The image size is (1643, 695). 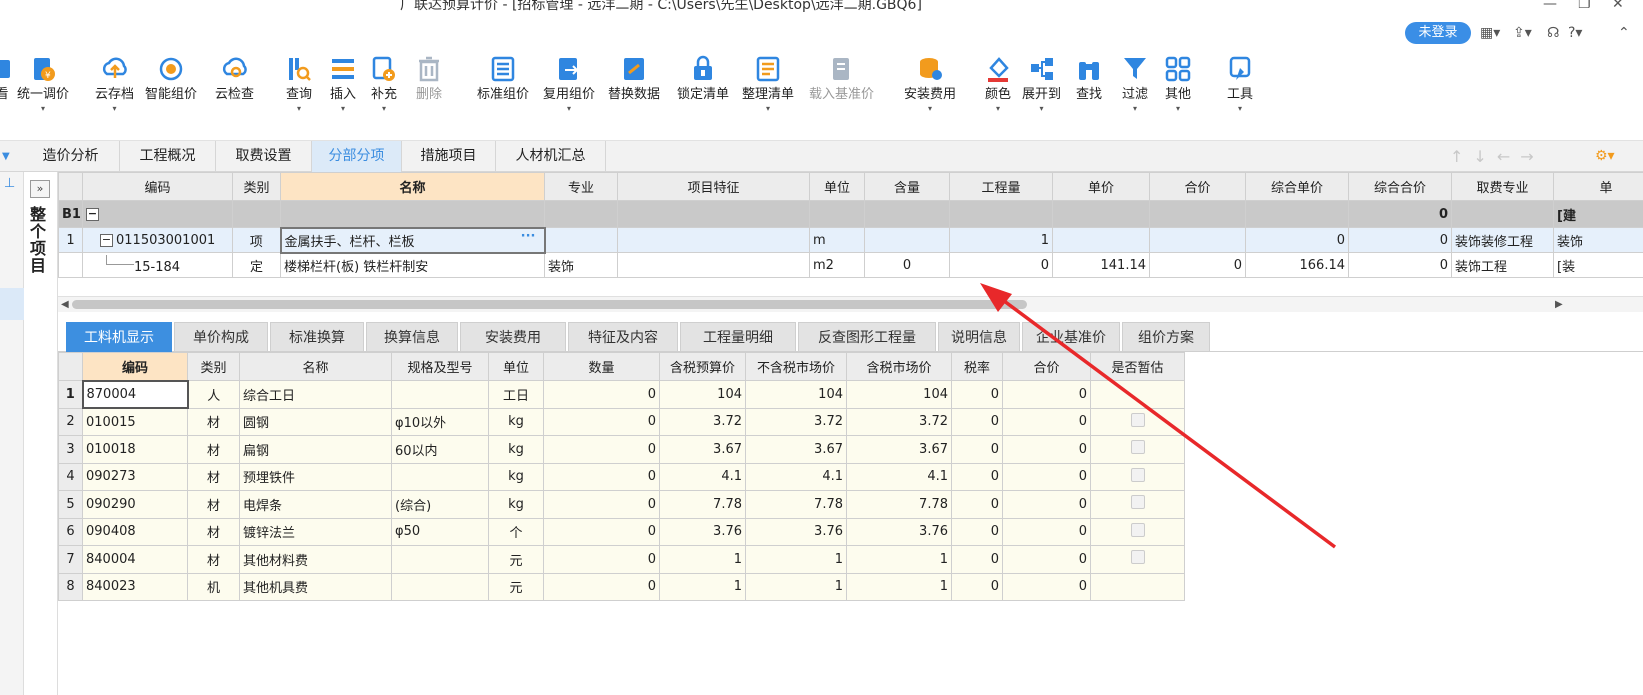 I want to click on budget-price-cell: 1, so click(x=702, y=559).